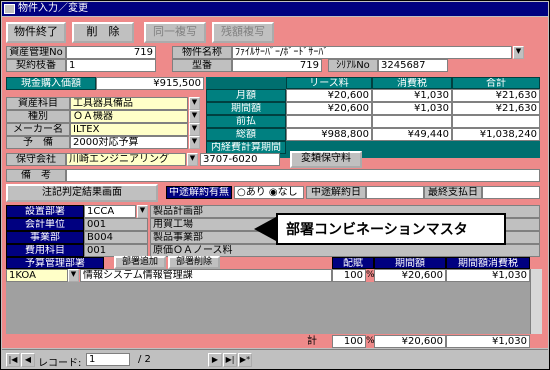 Image resolution: width=550 pixels, height=370 pixels. Describe the element at coordinates (412, 134) in the screenshot. I see `finance-cell: ¥49,440` at that location.